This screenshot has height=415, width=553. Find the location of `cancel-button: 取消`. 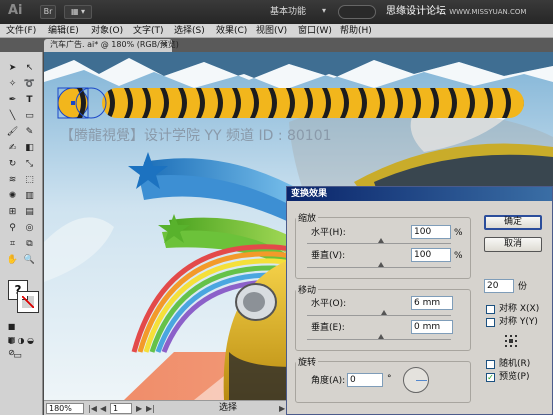

cancel-button: 取消 is located at coordinates (513, 244).